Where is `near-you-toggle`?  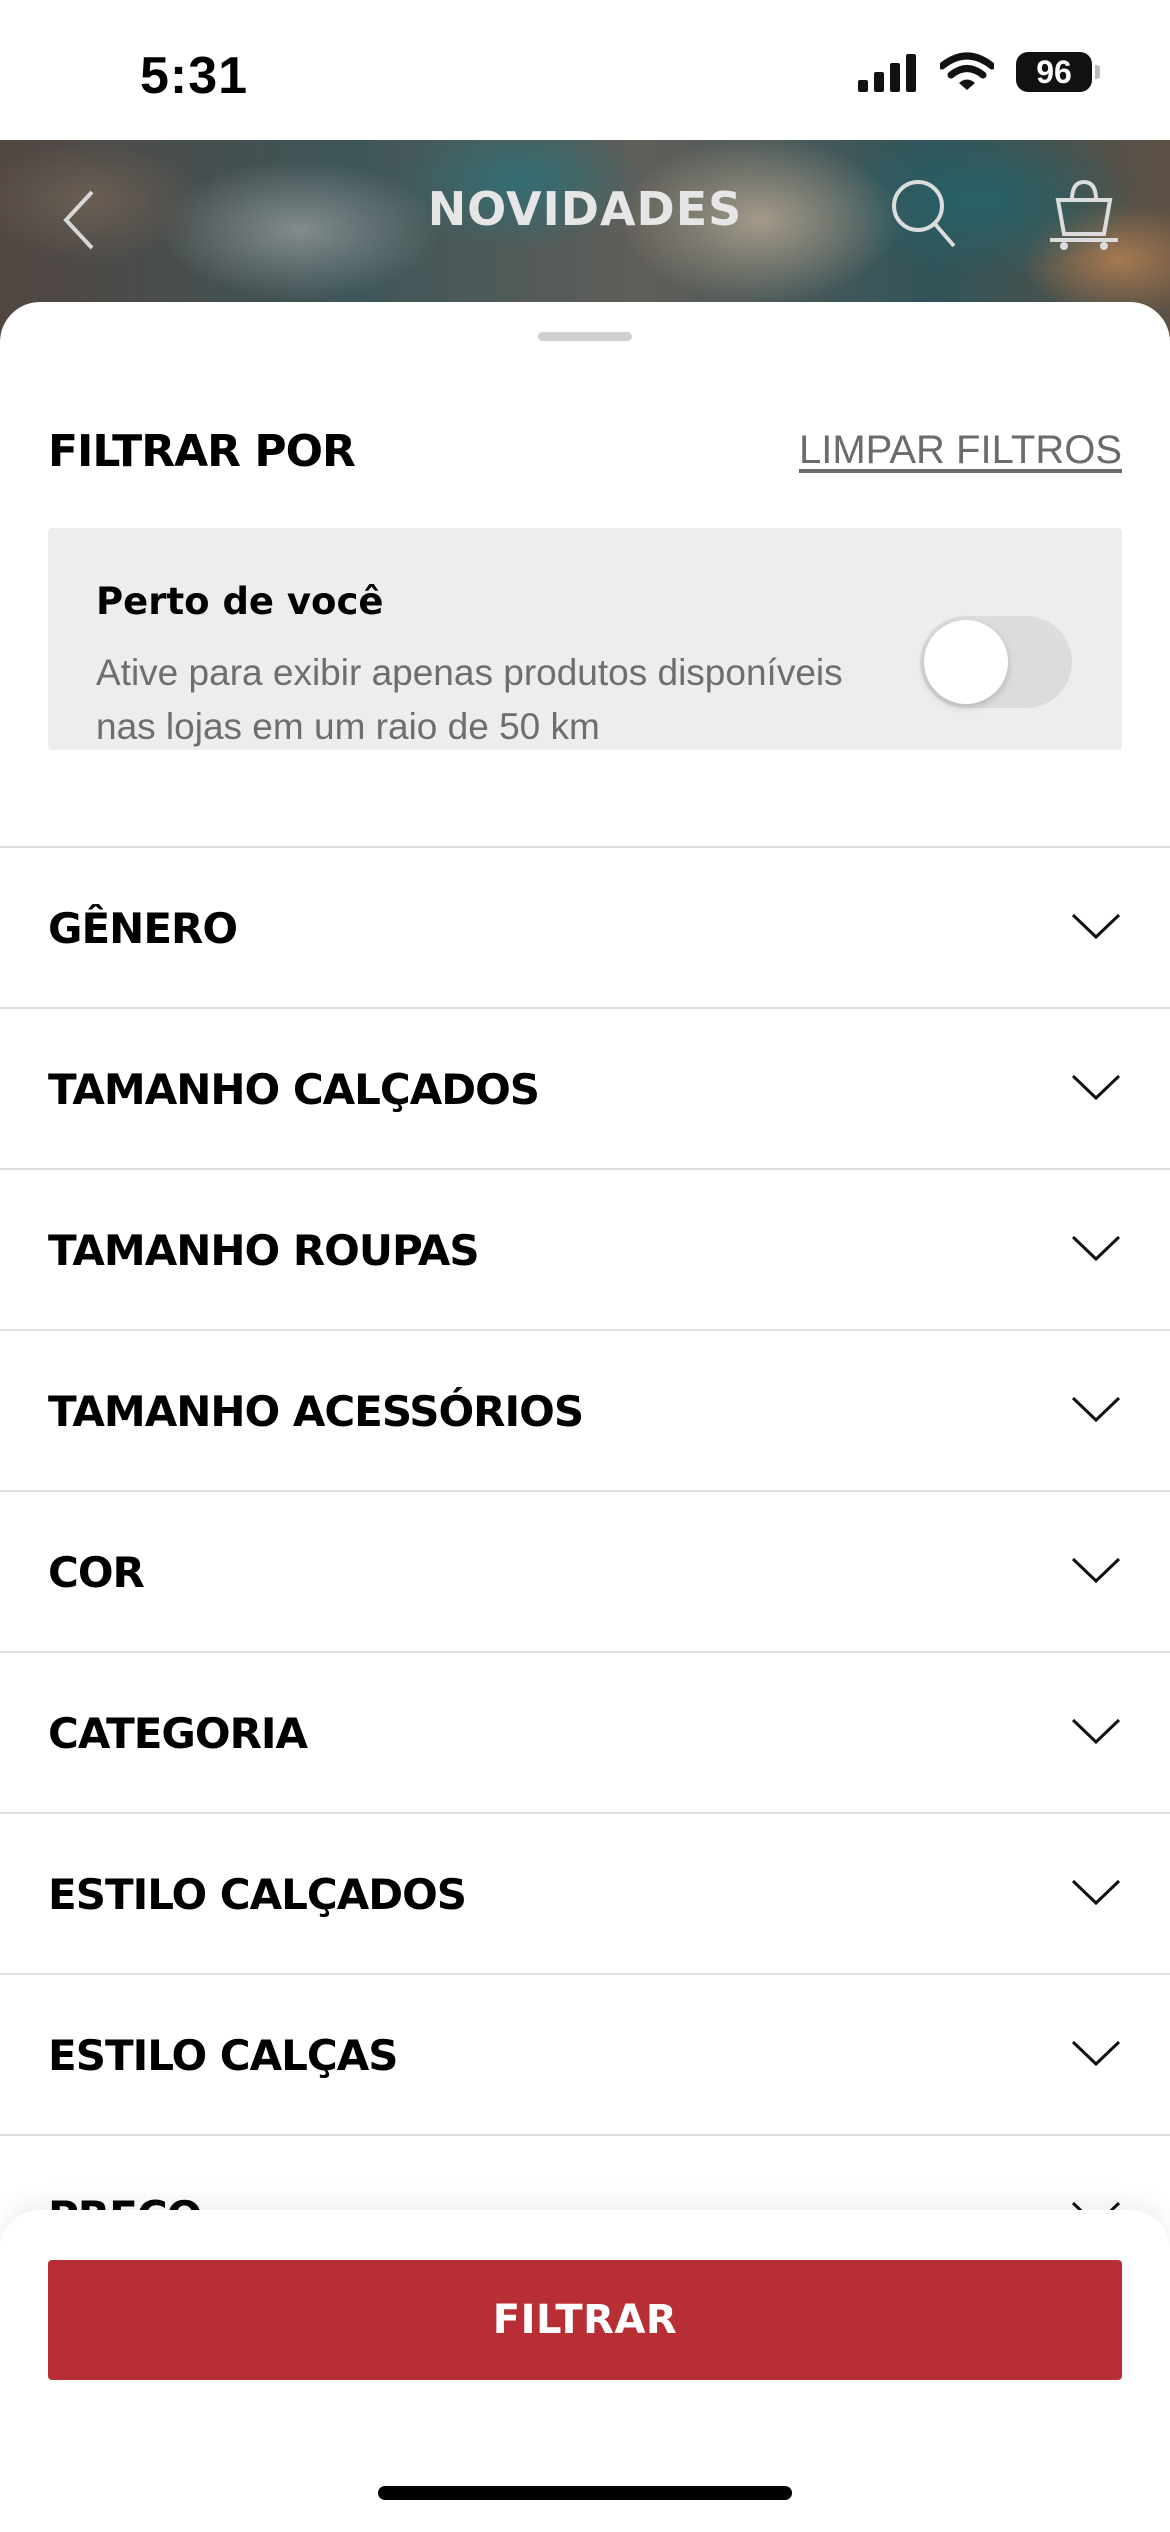 near-you-toggle is located at coordinates (996, 662).